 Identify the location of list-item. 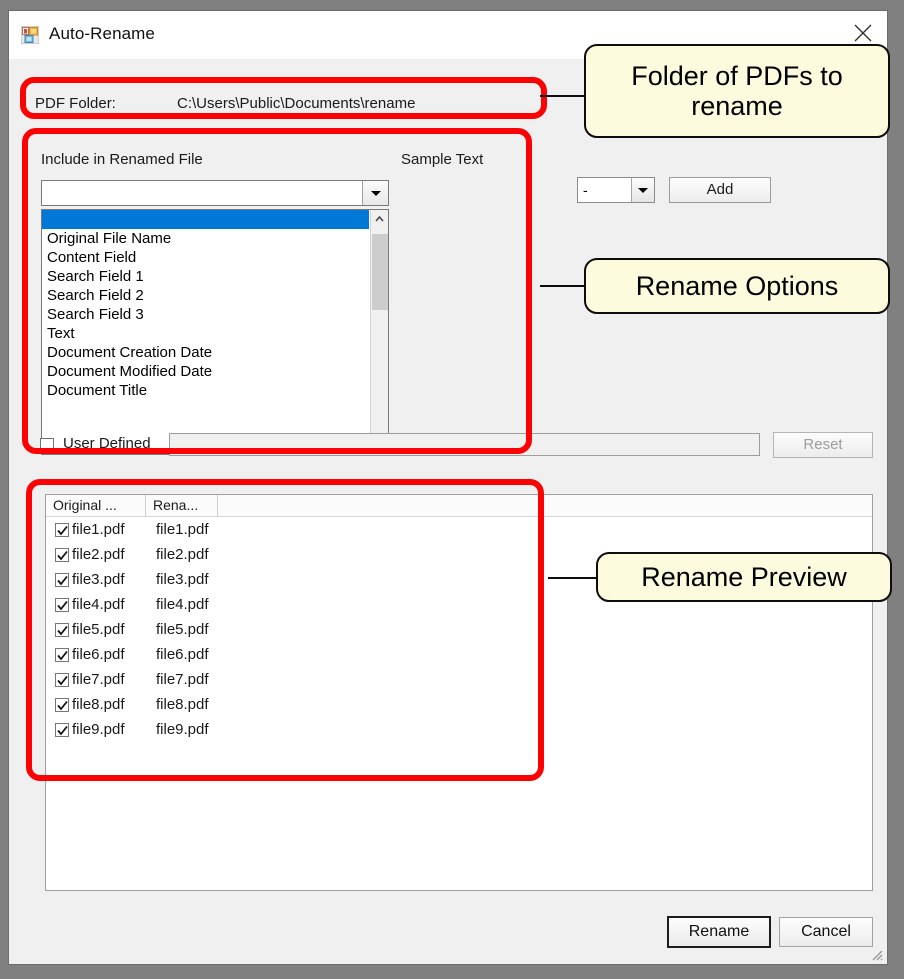
(205, 219).